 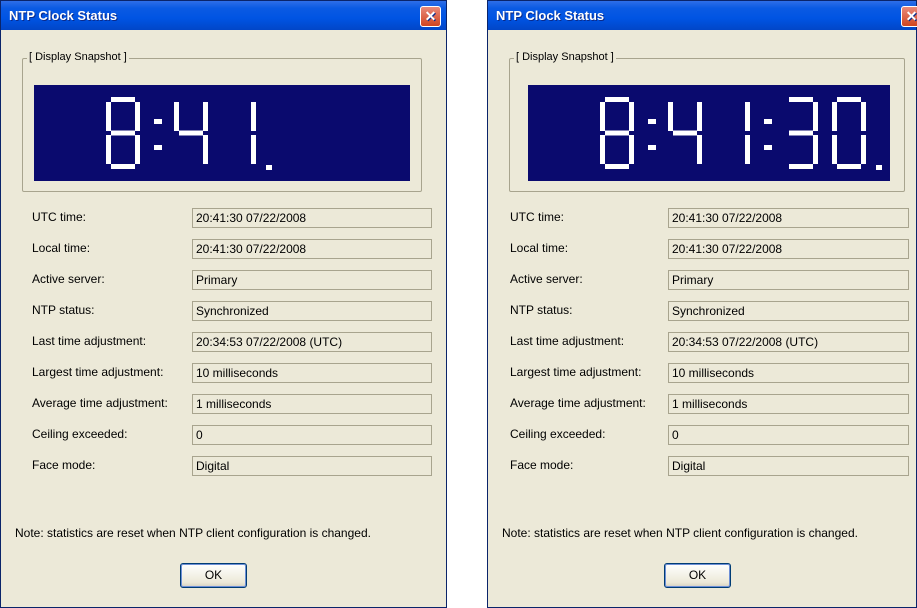 I want to click on digit-segment-3-b, so click(x=815, y=116).